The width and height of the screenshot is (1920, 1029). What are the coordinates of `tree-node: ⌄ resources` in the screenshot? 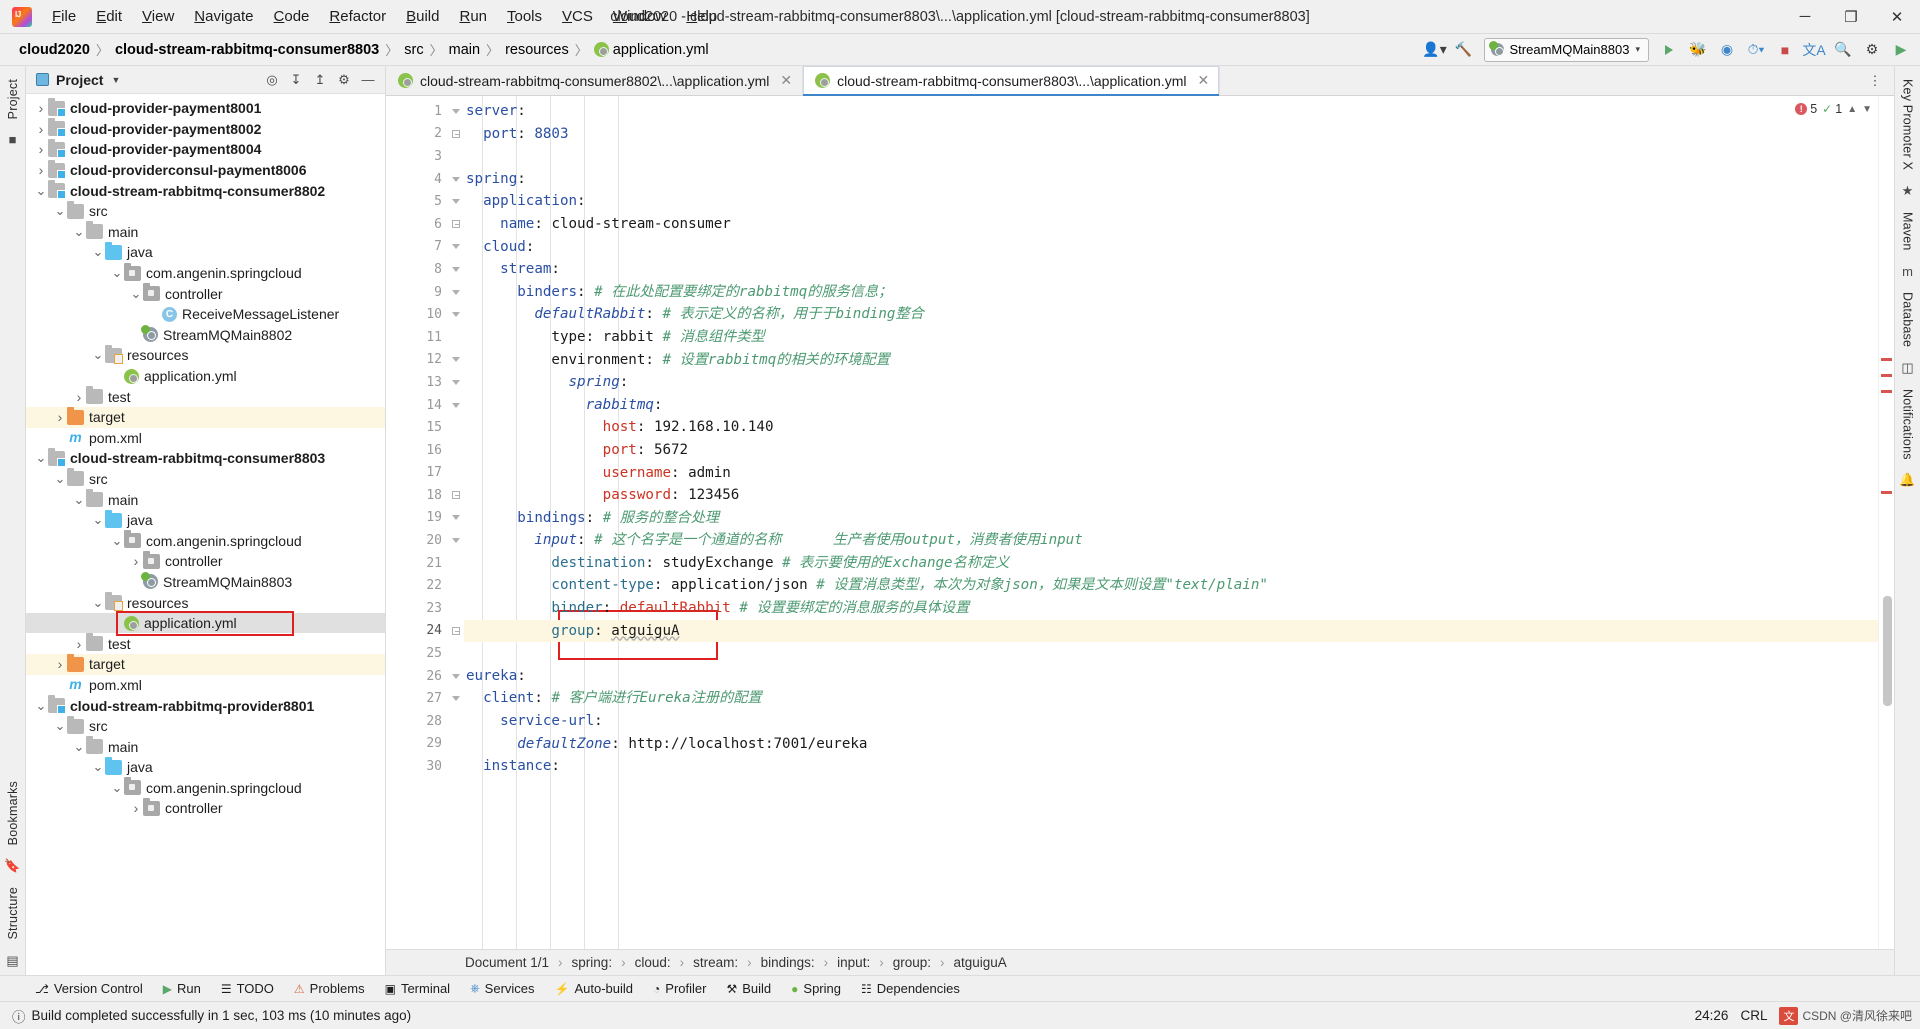 It's located at (205, 602).